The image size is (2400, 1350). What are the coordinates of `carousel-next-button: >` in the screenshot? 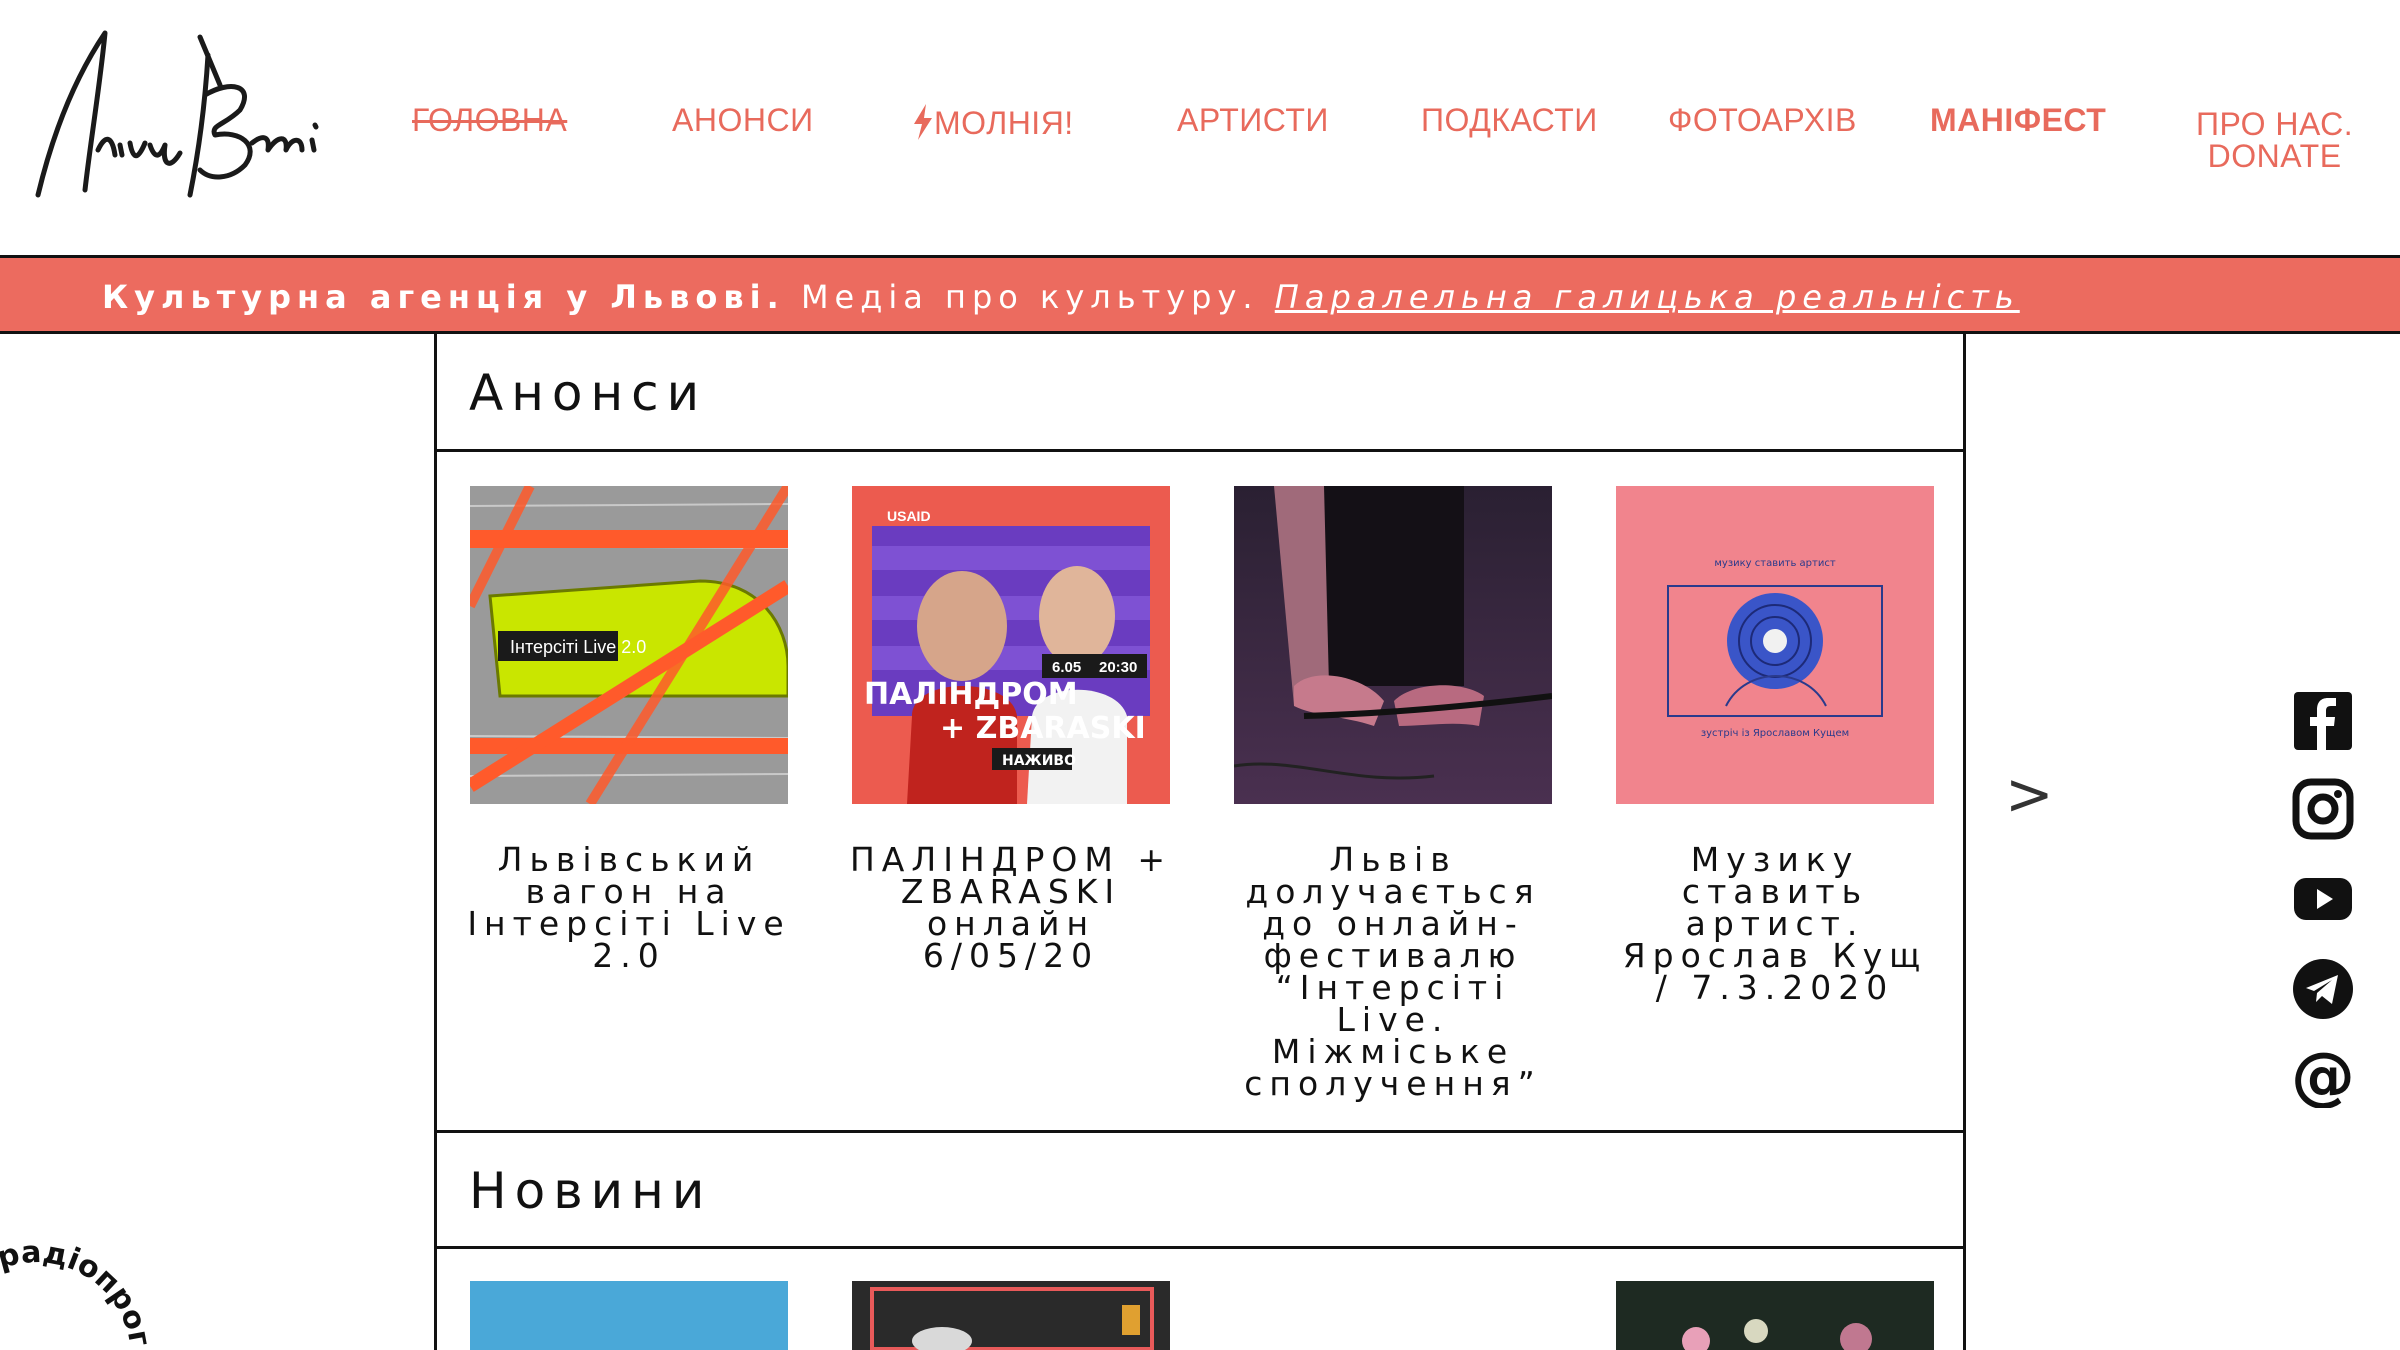 It's located at (2029, 794).